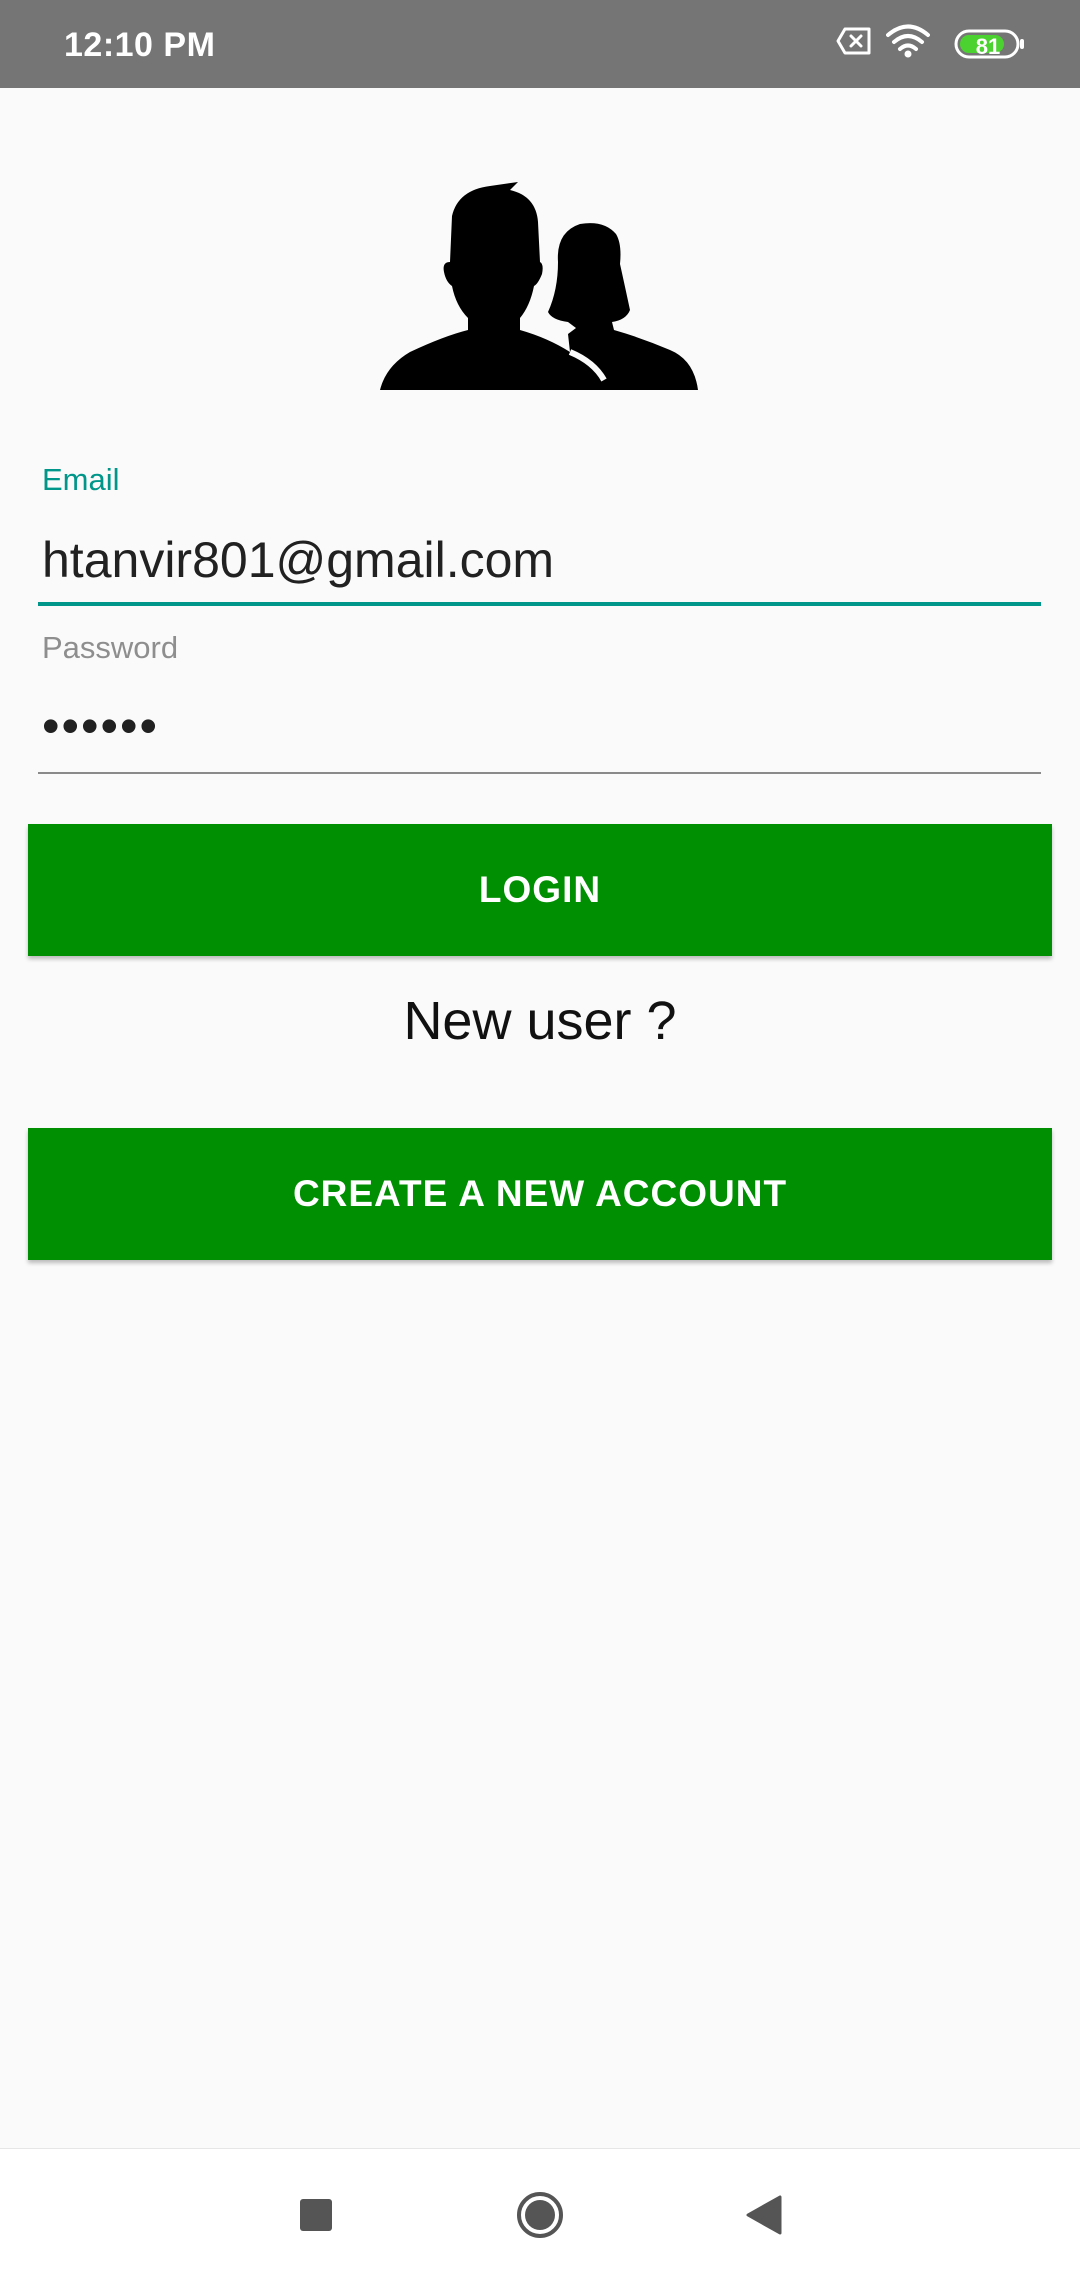 Image resolution: width=1080 pixels, height=2281 pixels. Describe the element at coordinates (540, 44) in the screenshot. I see `status-bar: 12:10 PM 81` at that location.